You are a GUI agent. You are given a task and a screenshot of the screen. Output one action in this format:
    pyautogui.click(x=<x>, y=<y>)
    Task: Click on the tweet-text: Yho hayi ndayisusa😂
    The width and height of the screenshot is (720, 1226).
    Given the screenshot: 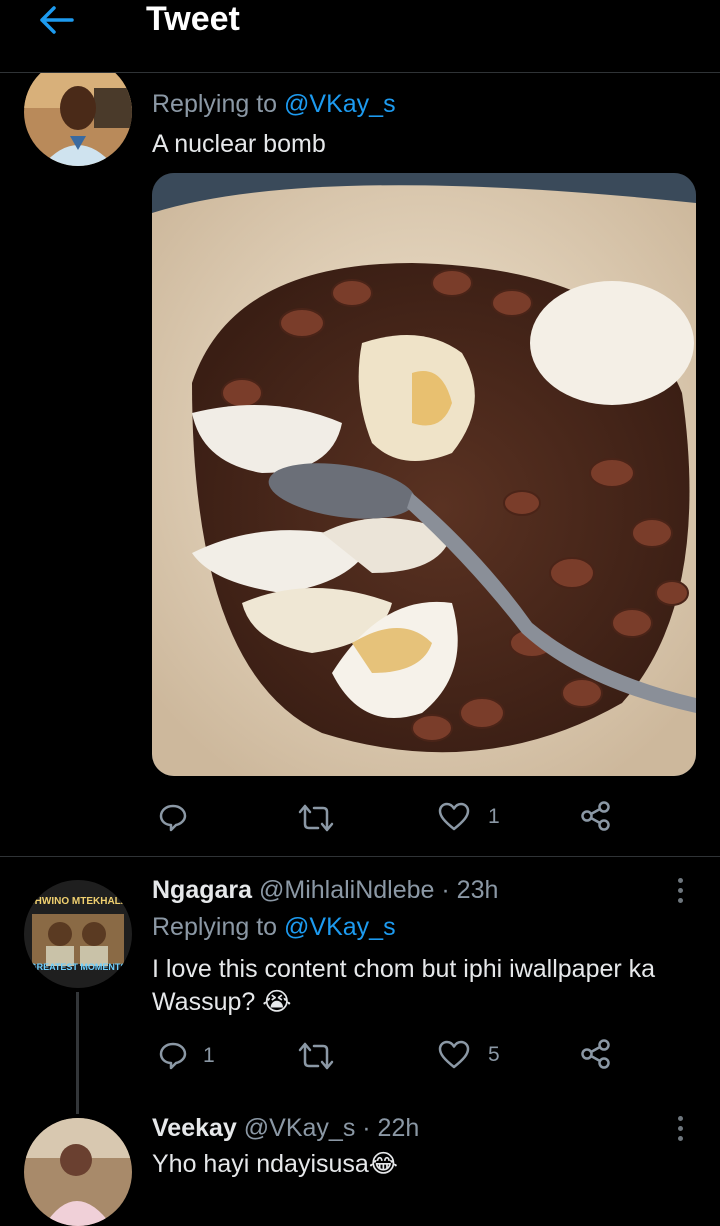 What is the action you would take?
    pyautogui.click(x=275, y=1164)
    